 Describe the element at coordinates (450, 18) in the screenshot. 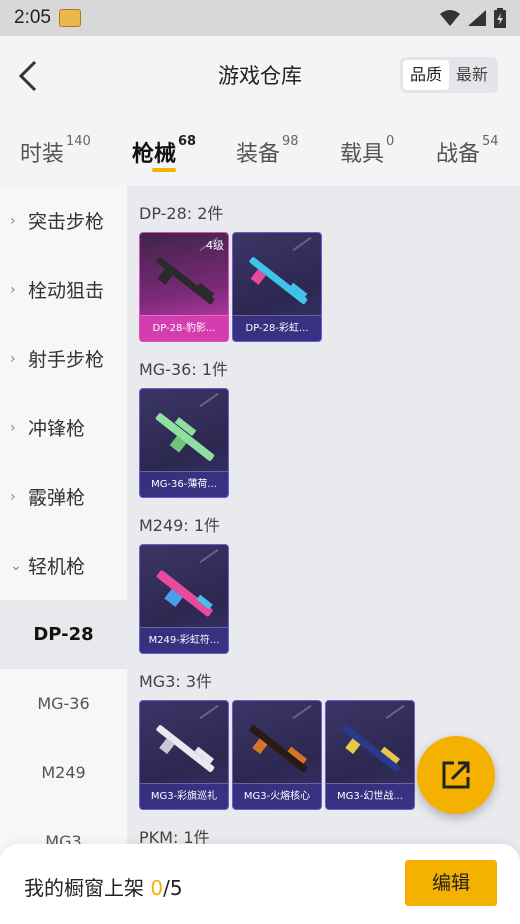

I see `wifi-icon` at that location.